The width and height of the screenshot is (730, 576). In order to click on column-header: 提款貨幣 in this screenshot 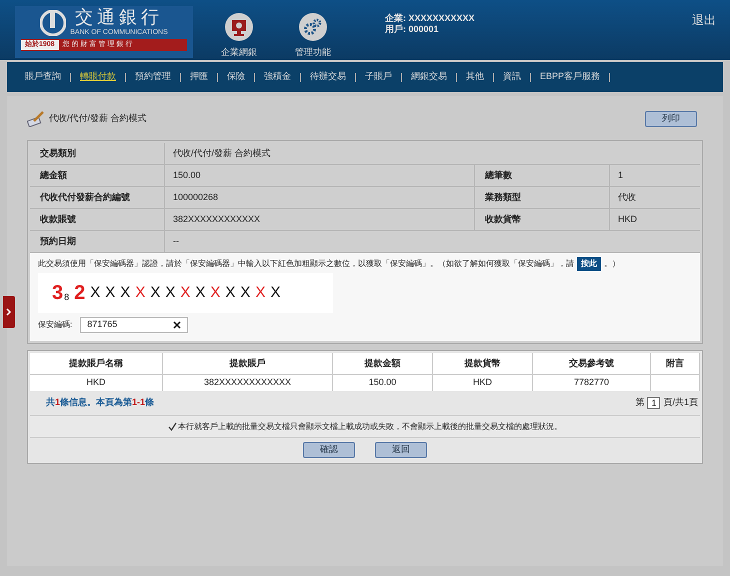, I will do `click(483, 363)`.